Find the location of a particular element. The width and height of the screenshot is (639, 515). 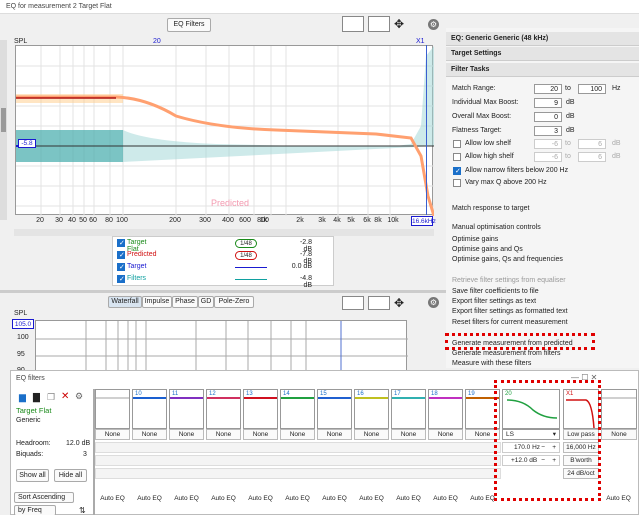

export-formatted-link: Export filter settings as formatted text is located at coordinates (510, 311).